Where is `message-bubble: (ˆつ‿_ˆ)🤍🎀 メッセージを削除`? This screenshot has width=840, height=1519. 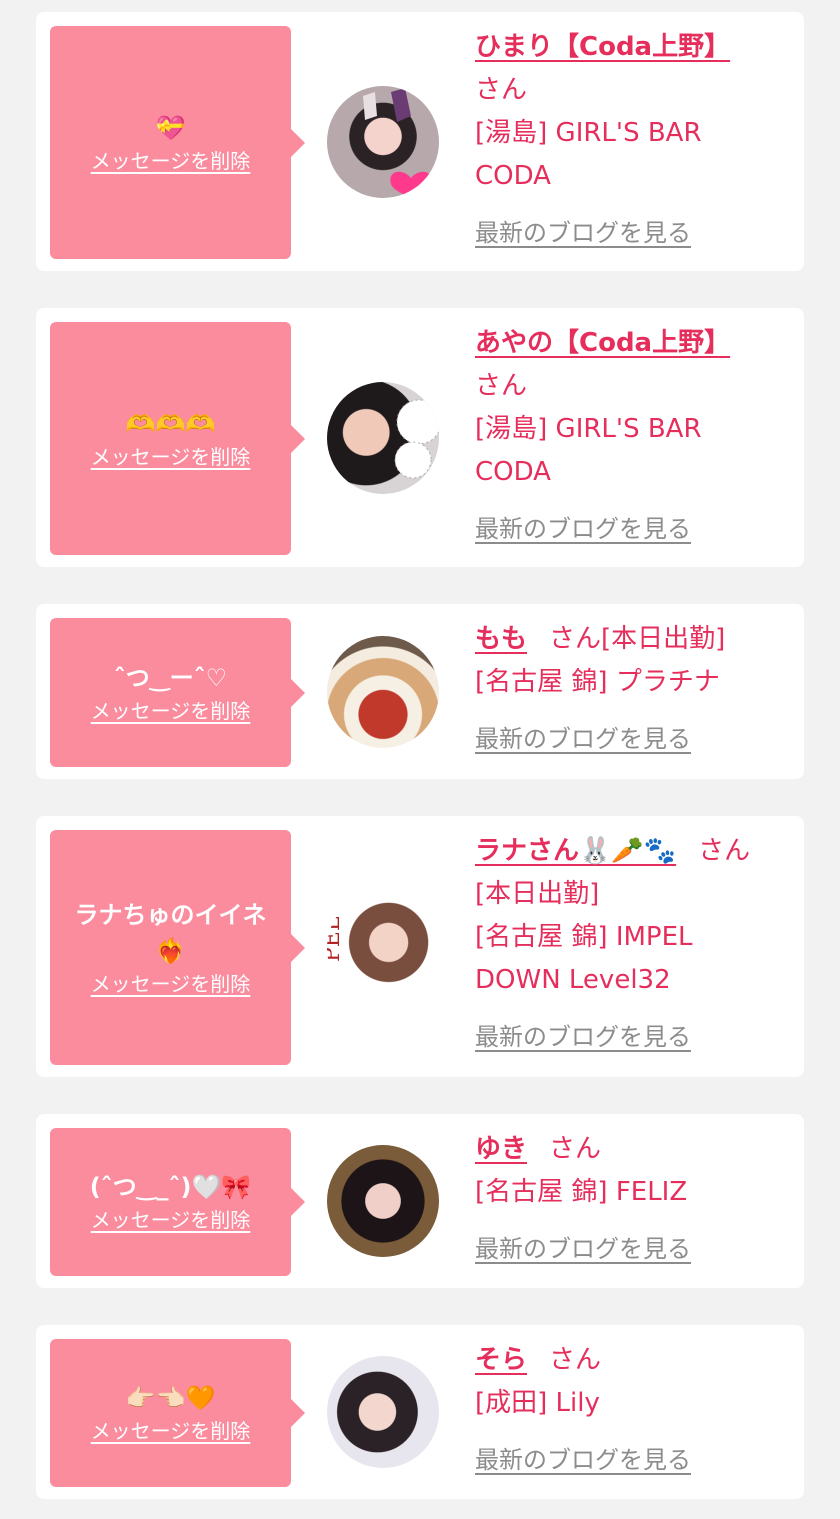 message-bubble: (ˆつ‿_ˆ)🤍🎀 メッセージを削除 is located at coordinates (177, 1202).